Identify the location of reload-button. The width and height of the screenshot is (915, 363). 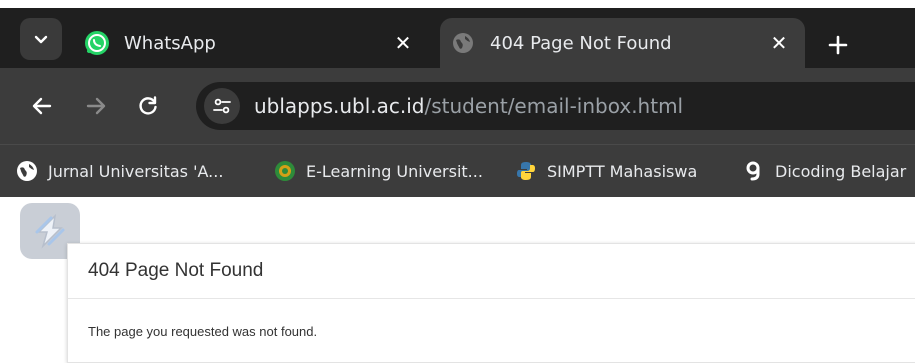
(148, 106).